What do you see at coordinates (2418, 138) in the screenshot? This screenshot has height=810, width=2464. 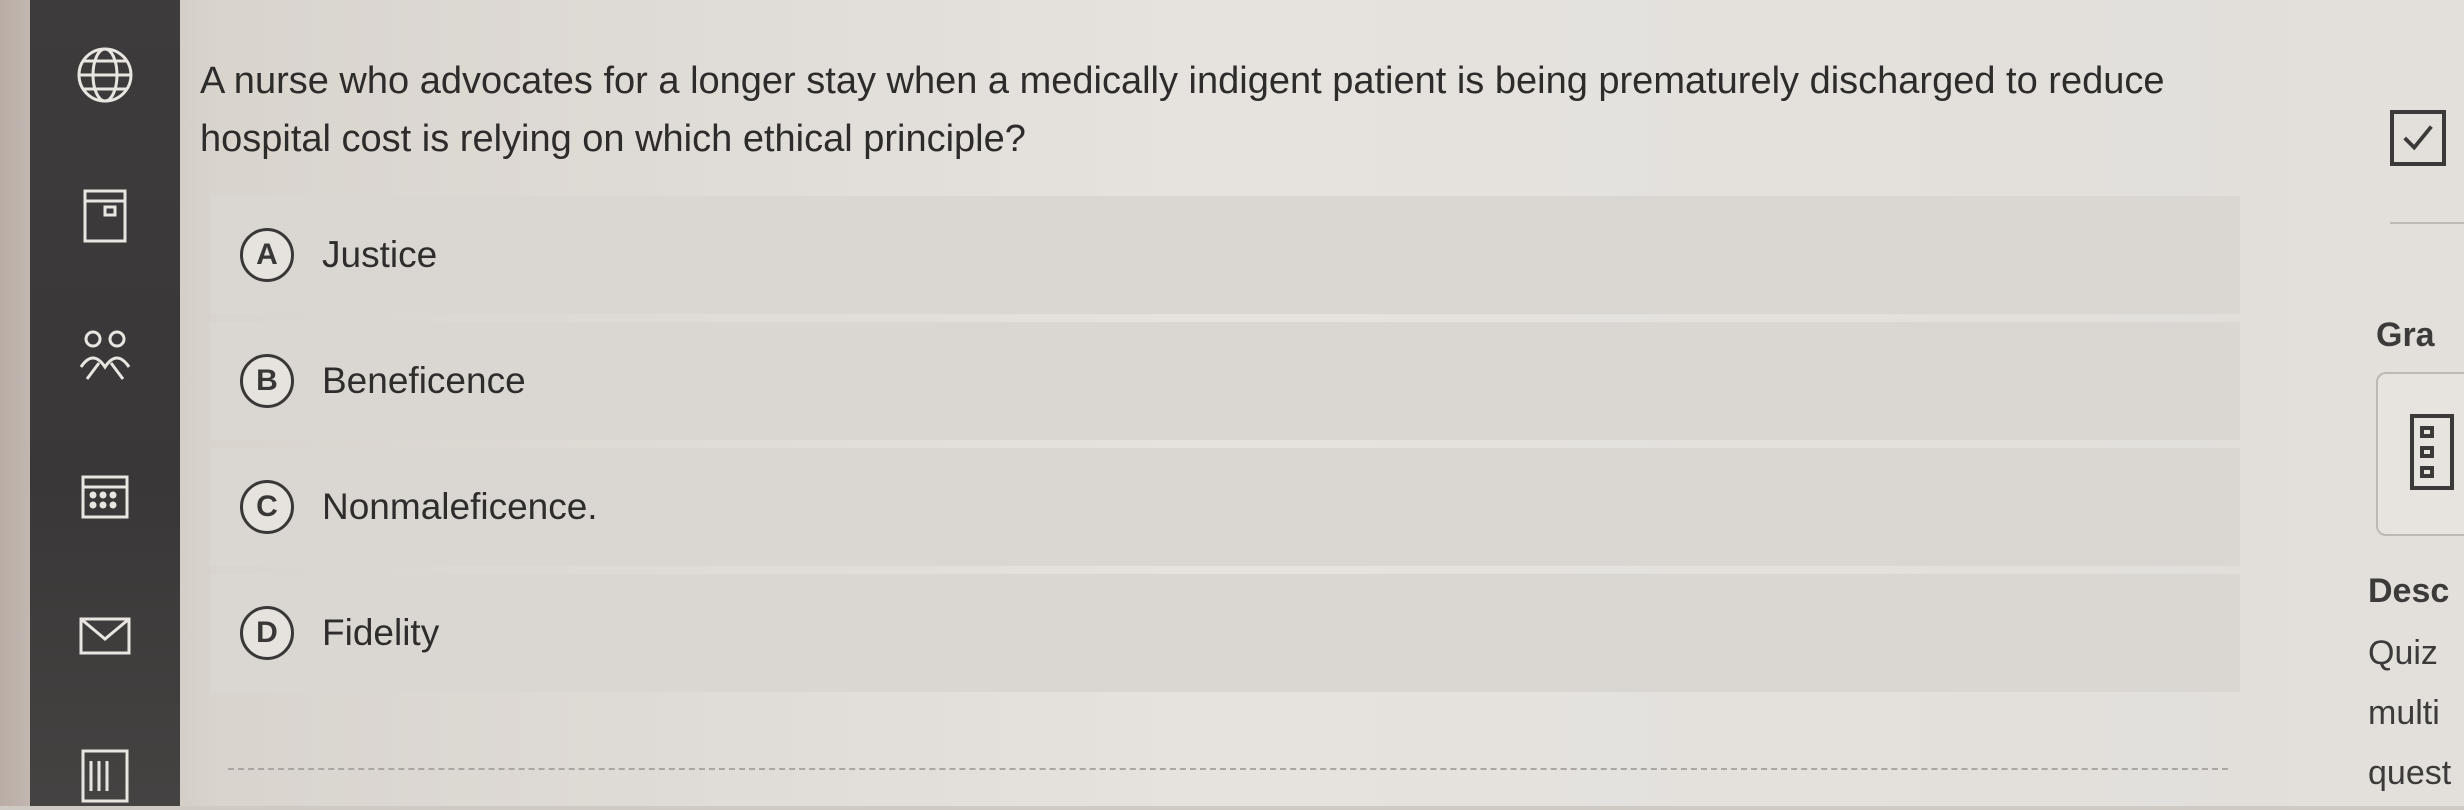 I see `checkbox-icon` at bounding box center [2418, 138].